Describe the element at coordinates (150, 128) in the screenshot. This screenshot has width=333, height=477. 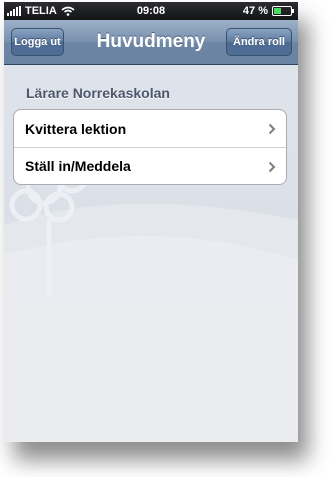
I see `menu-item-kvittera-lektion: Kvittera lektion` at that location.